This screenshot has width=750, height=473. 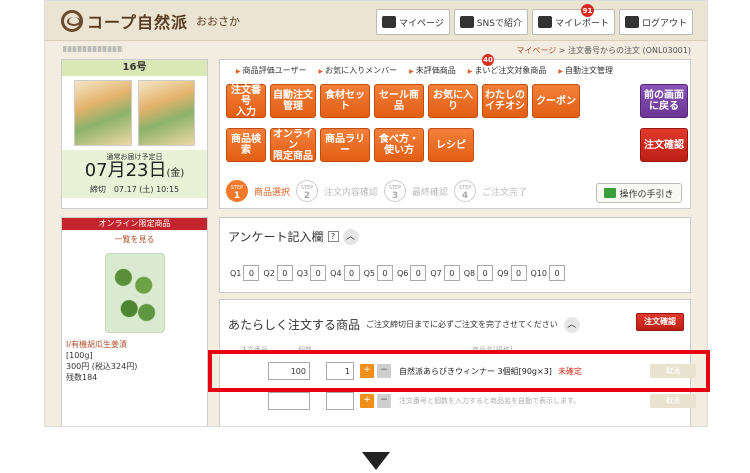 I want to click on question-item: Q9 0, so click(x=512, y=273).